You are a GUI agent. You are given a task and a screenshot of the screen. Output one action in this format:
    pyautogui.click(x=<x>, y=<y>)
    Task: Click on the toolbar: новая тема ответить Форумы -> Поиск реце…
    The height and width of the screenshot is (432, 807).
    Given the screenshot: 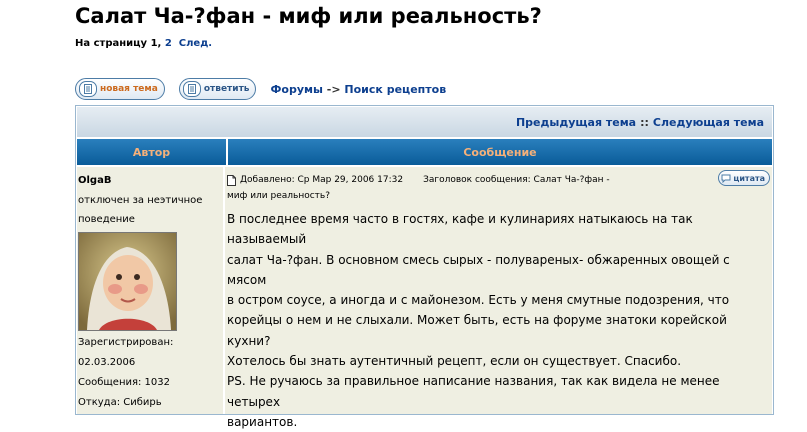 What is the action you would take?
    pyautogui.click(x=260, y=89)
    